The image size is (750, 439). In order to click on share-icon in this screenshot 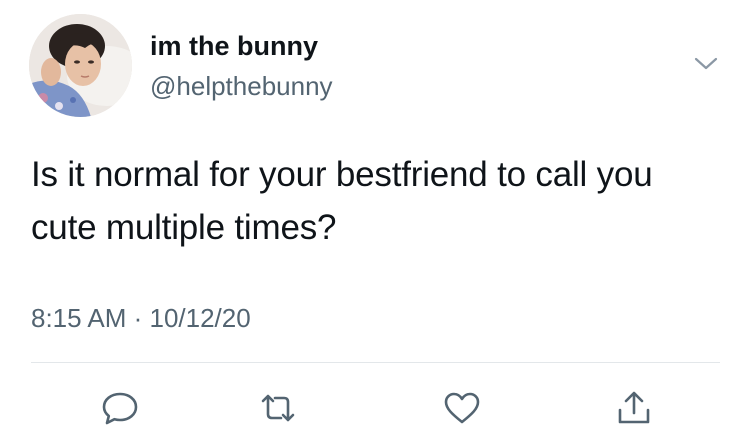, I will do `click(634, 407)`.